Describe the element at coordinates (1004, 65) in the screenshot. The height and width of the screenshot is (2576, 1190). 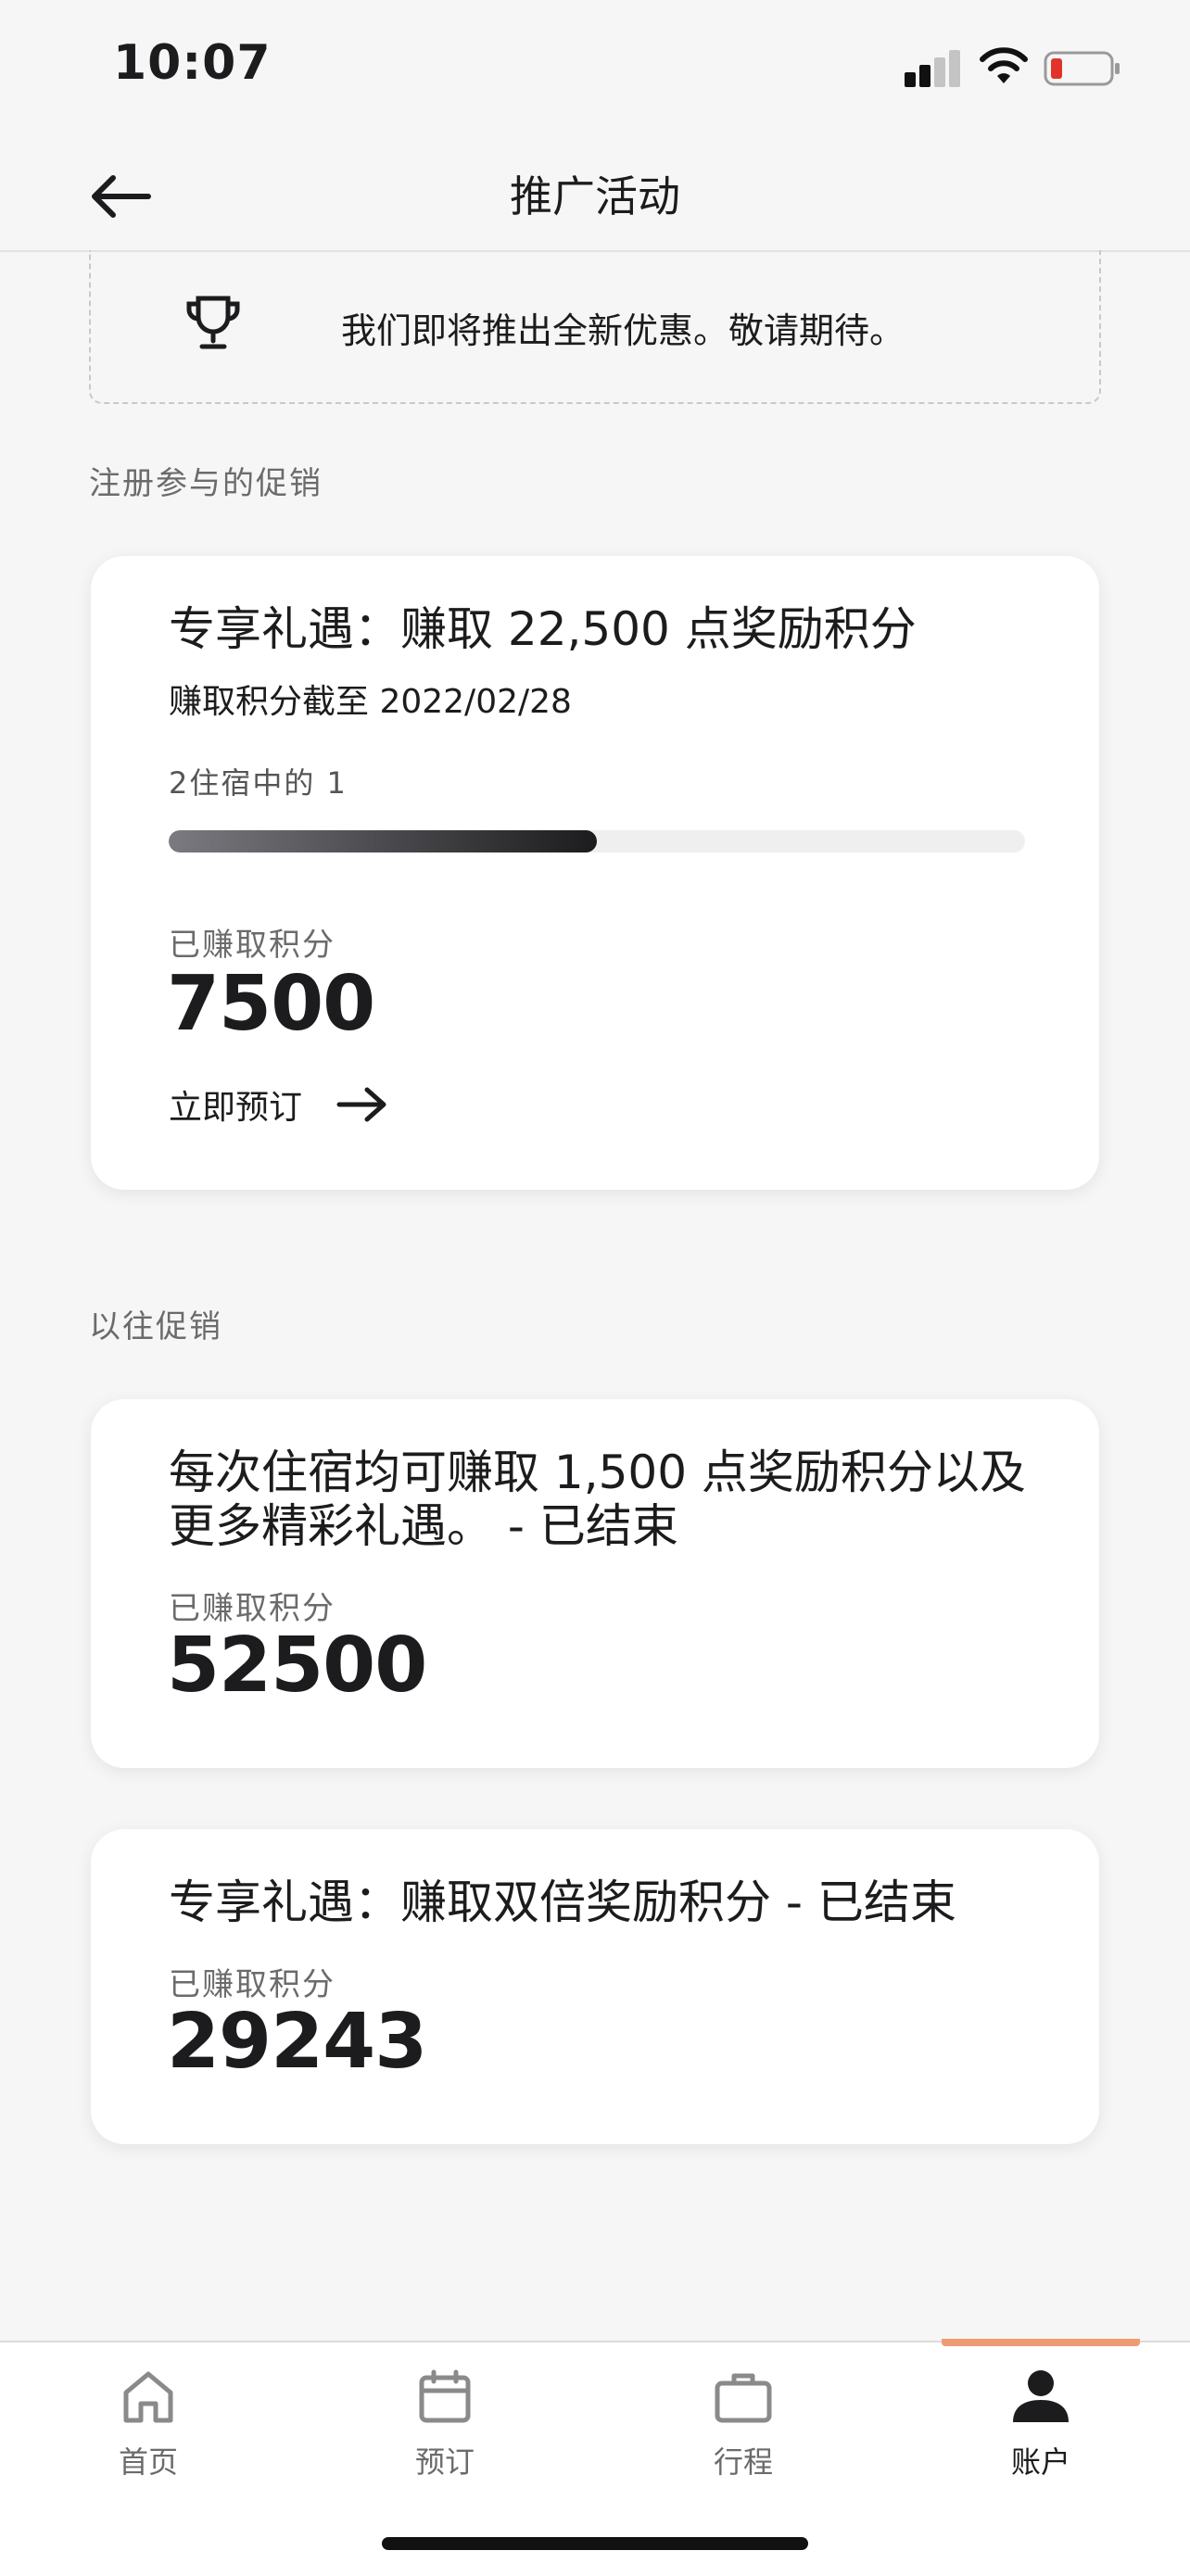
I see `wifi-icon` at that location.